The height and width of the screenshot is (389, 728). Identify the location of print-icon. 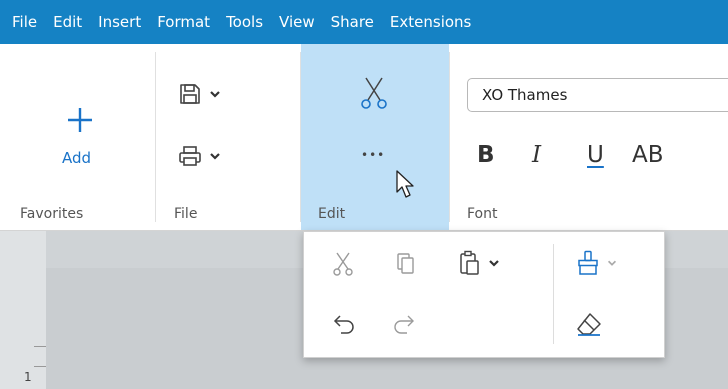
(190, 156).